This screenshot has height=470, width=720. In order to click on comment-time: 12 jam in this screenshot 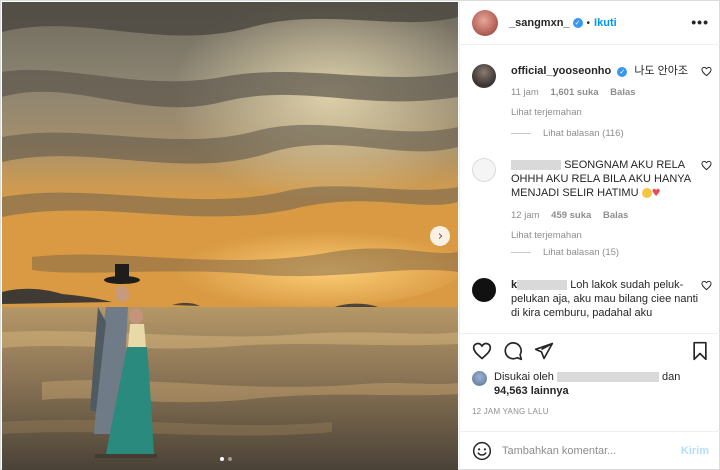, I will do `click(525, 215)`.